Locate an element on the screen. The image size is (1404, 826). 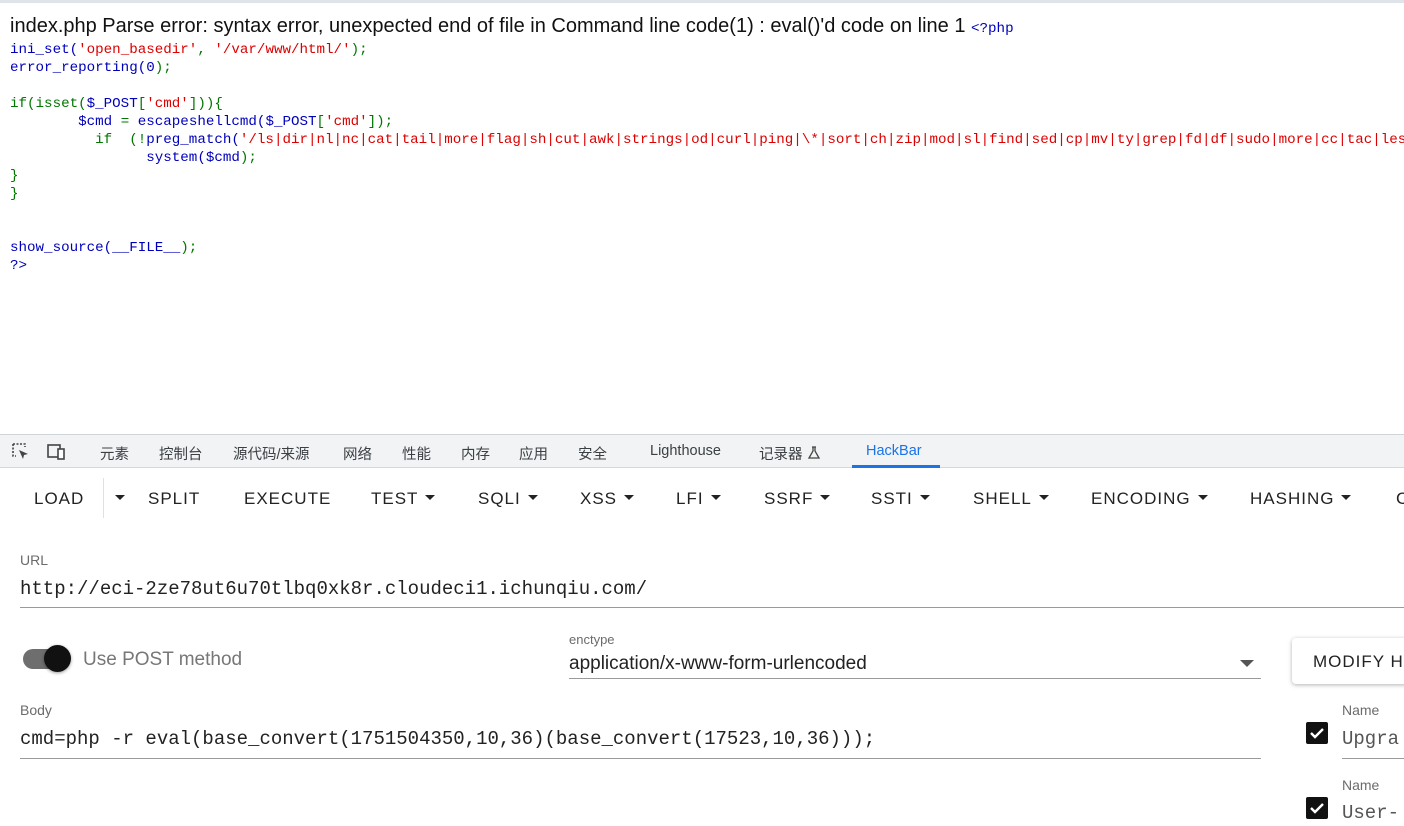
xss-menu-button: XSS is located at coordinates (607, 499).